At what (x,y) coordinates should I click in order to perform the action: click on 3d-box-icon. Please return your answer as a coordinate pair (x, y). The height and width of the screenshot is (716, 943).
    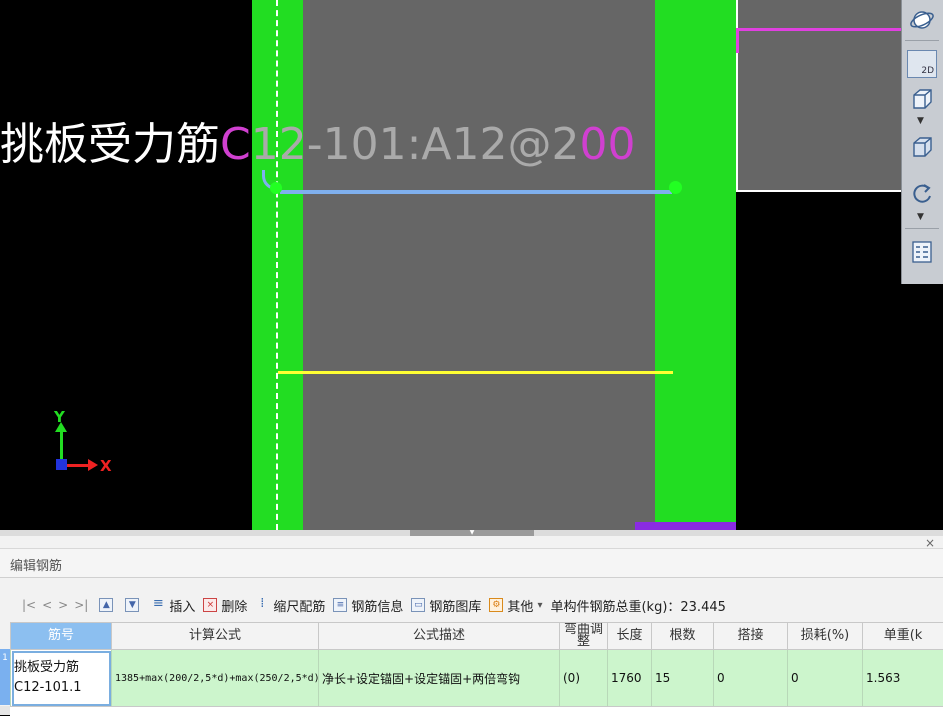
    Looking at the image, I should click on (922, 99).